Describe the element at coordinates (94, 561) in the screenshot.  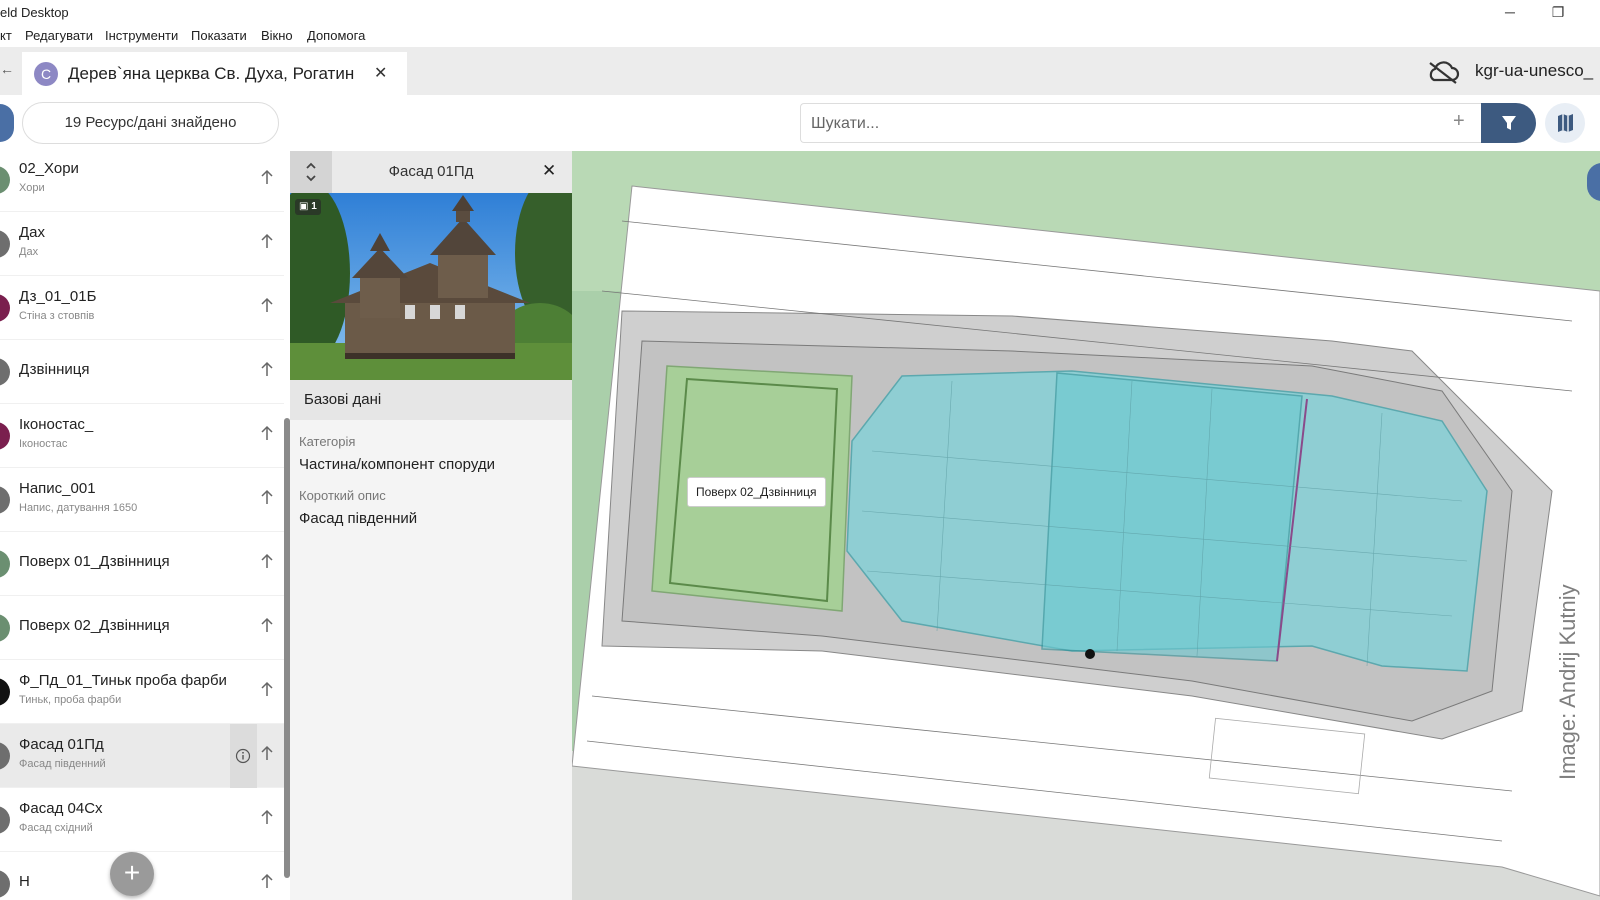
I see `list-item-title: Поверх 01_Дзвінниця` at that location.